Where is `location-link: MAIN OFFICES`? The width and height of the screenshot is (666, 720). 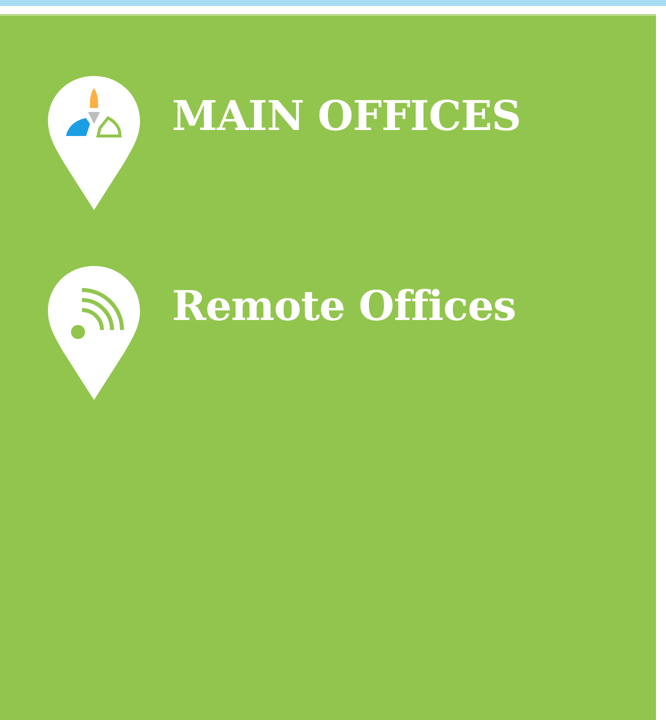 location-link: MAIN OFFICES is located at coordinates (346, 116).